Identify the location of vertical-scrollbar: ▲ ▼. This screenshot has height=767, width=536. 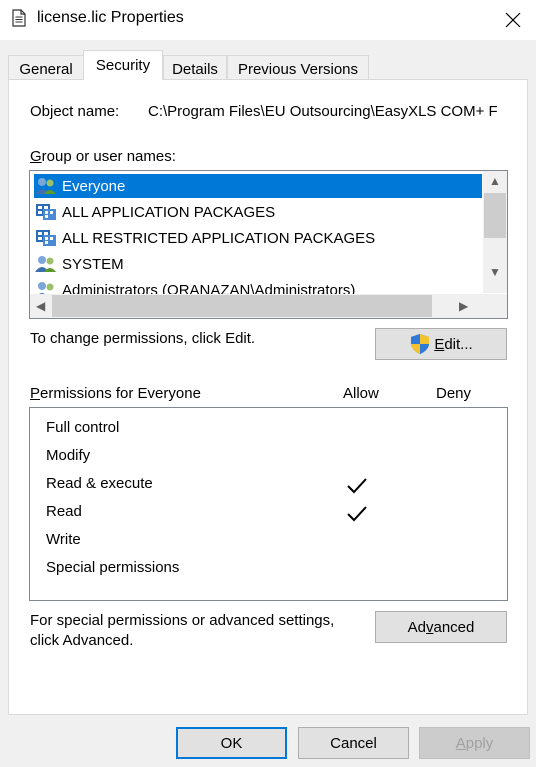
(495, 232).